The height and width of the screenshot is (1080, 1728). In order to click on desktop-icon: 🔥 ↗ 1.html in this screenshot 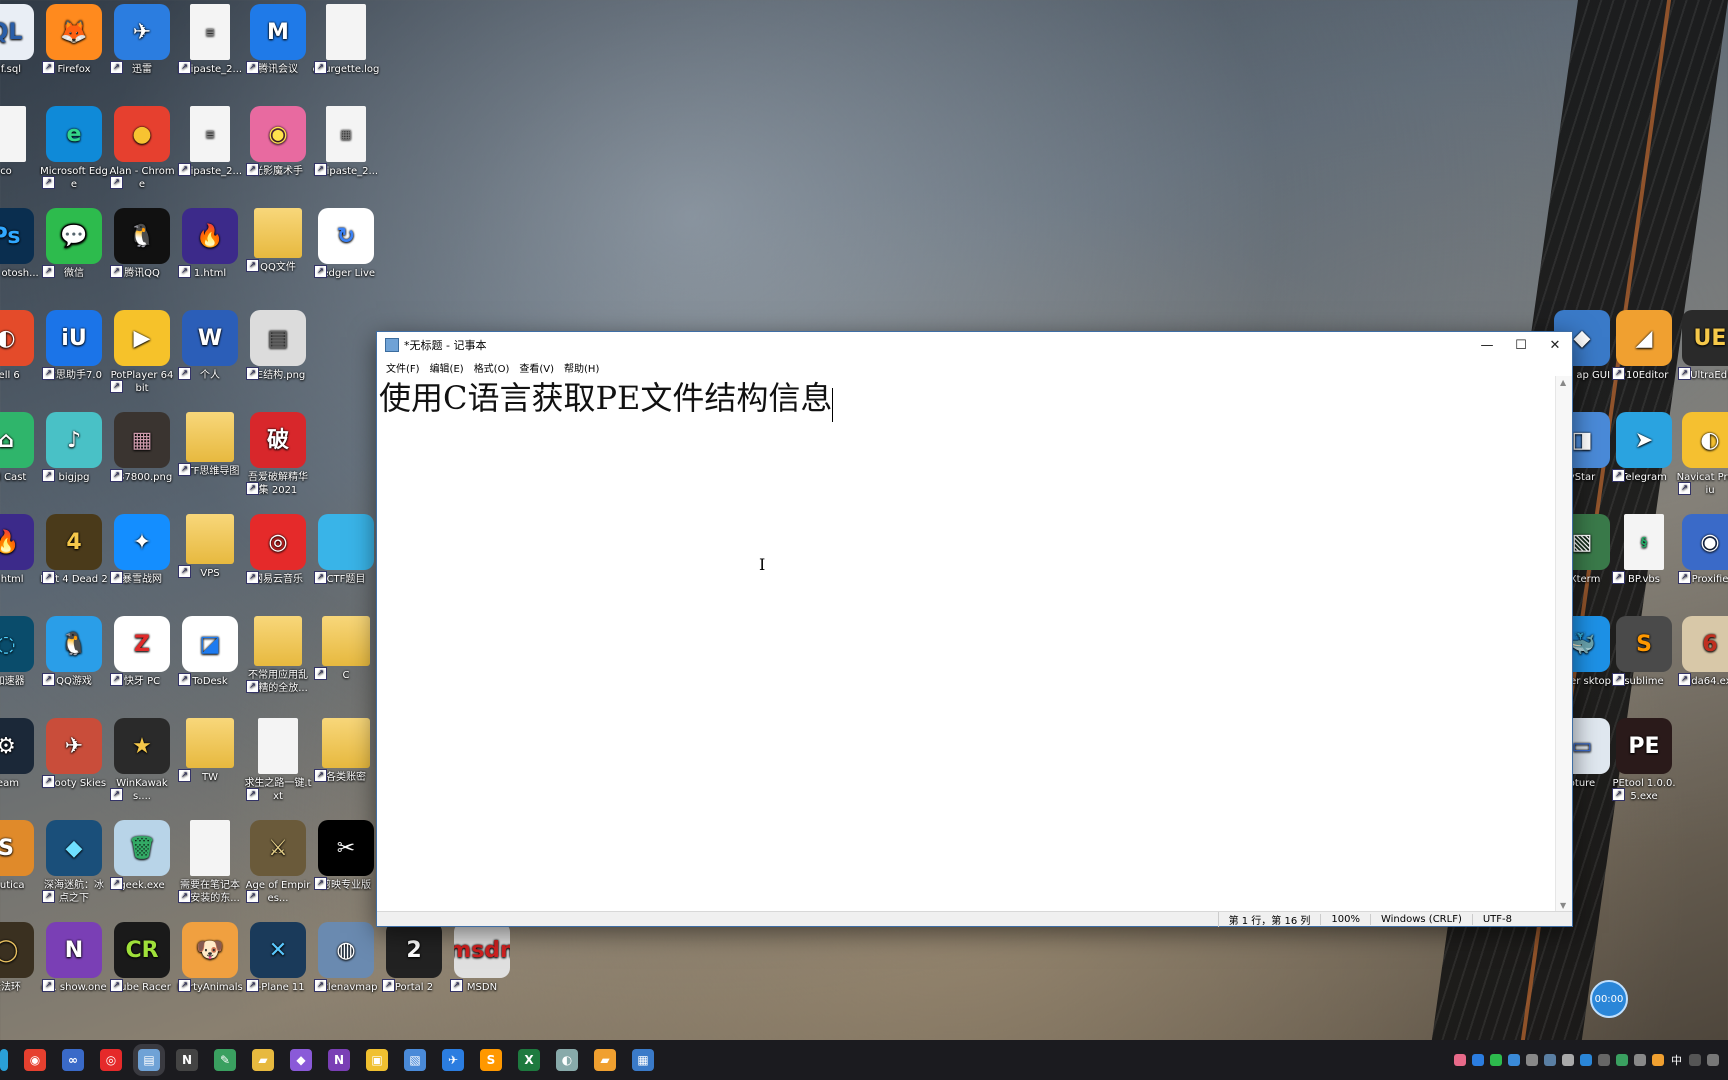, I will do `click(210, 244)`.